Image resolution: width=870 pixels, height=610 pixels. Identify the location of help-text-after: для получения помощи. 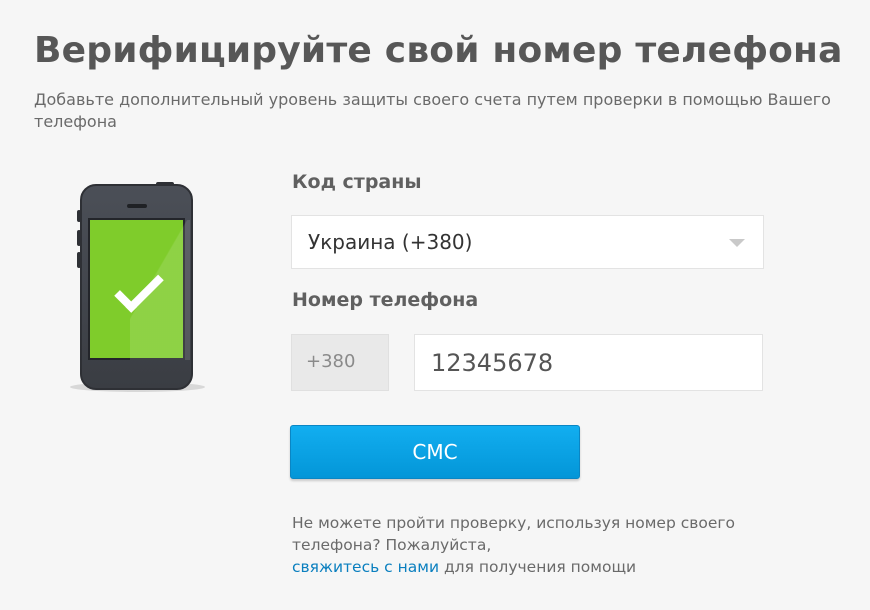
(538, 567).